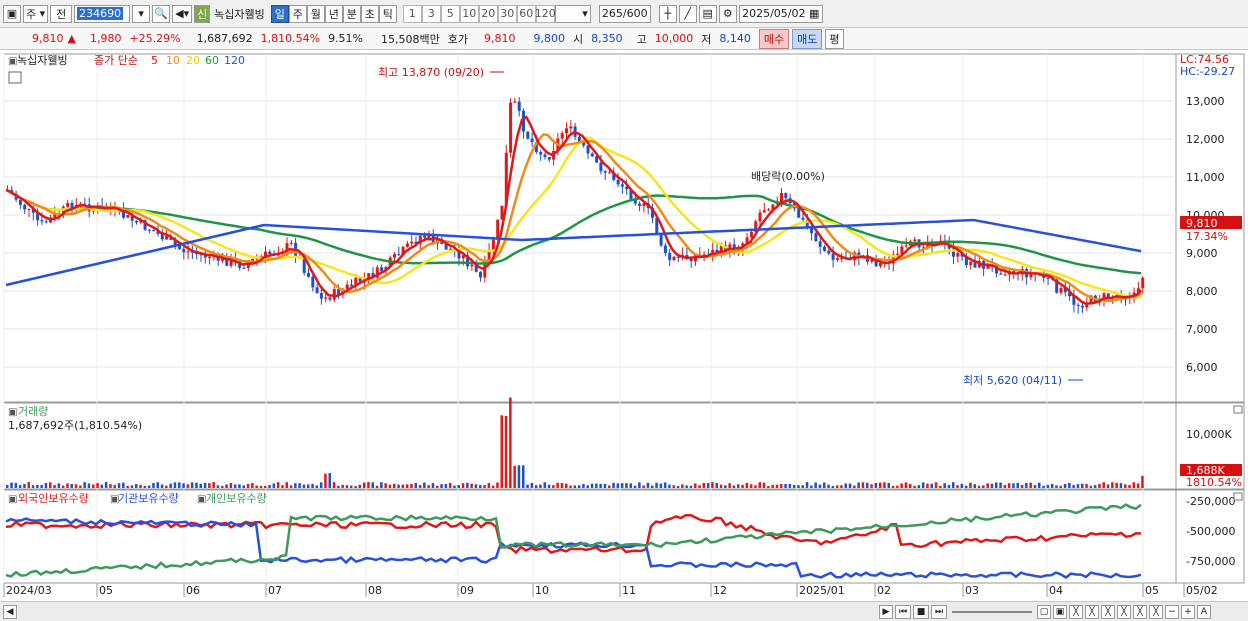 The width and height of the screenshot is (1248, 621). Describe the element at coordinates (29, 590) in the screenshot. I see `x-axis-label: 2024/03` at that location.